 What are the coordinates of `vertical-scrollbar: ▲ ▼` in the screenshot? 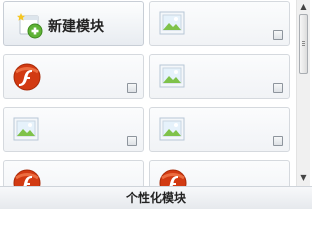 It's located at (303, 93).